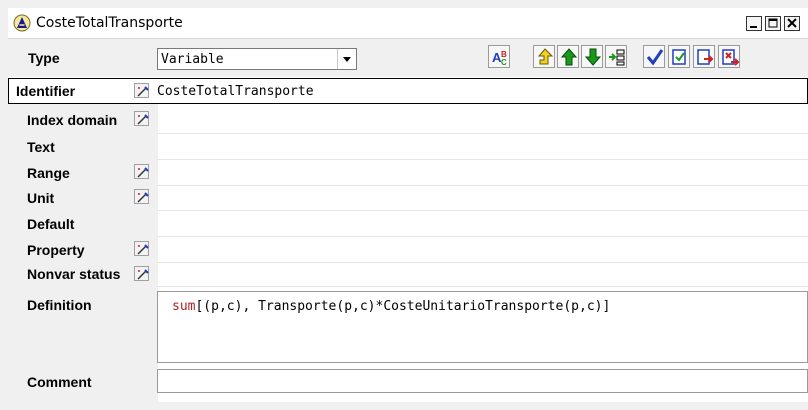  What do you see at coordinates (235, 91) in the screenshot?
I see `identifier-field: CosteTotalTransporte` at bounding box center [235, 91].